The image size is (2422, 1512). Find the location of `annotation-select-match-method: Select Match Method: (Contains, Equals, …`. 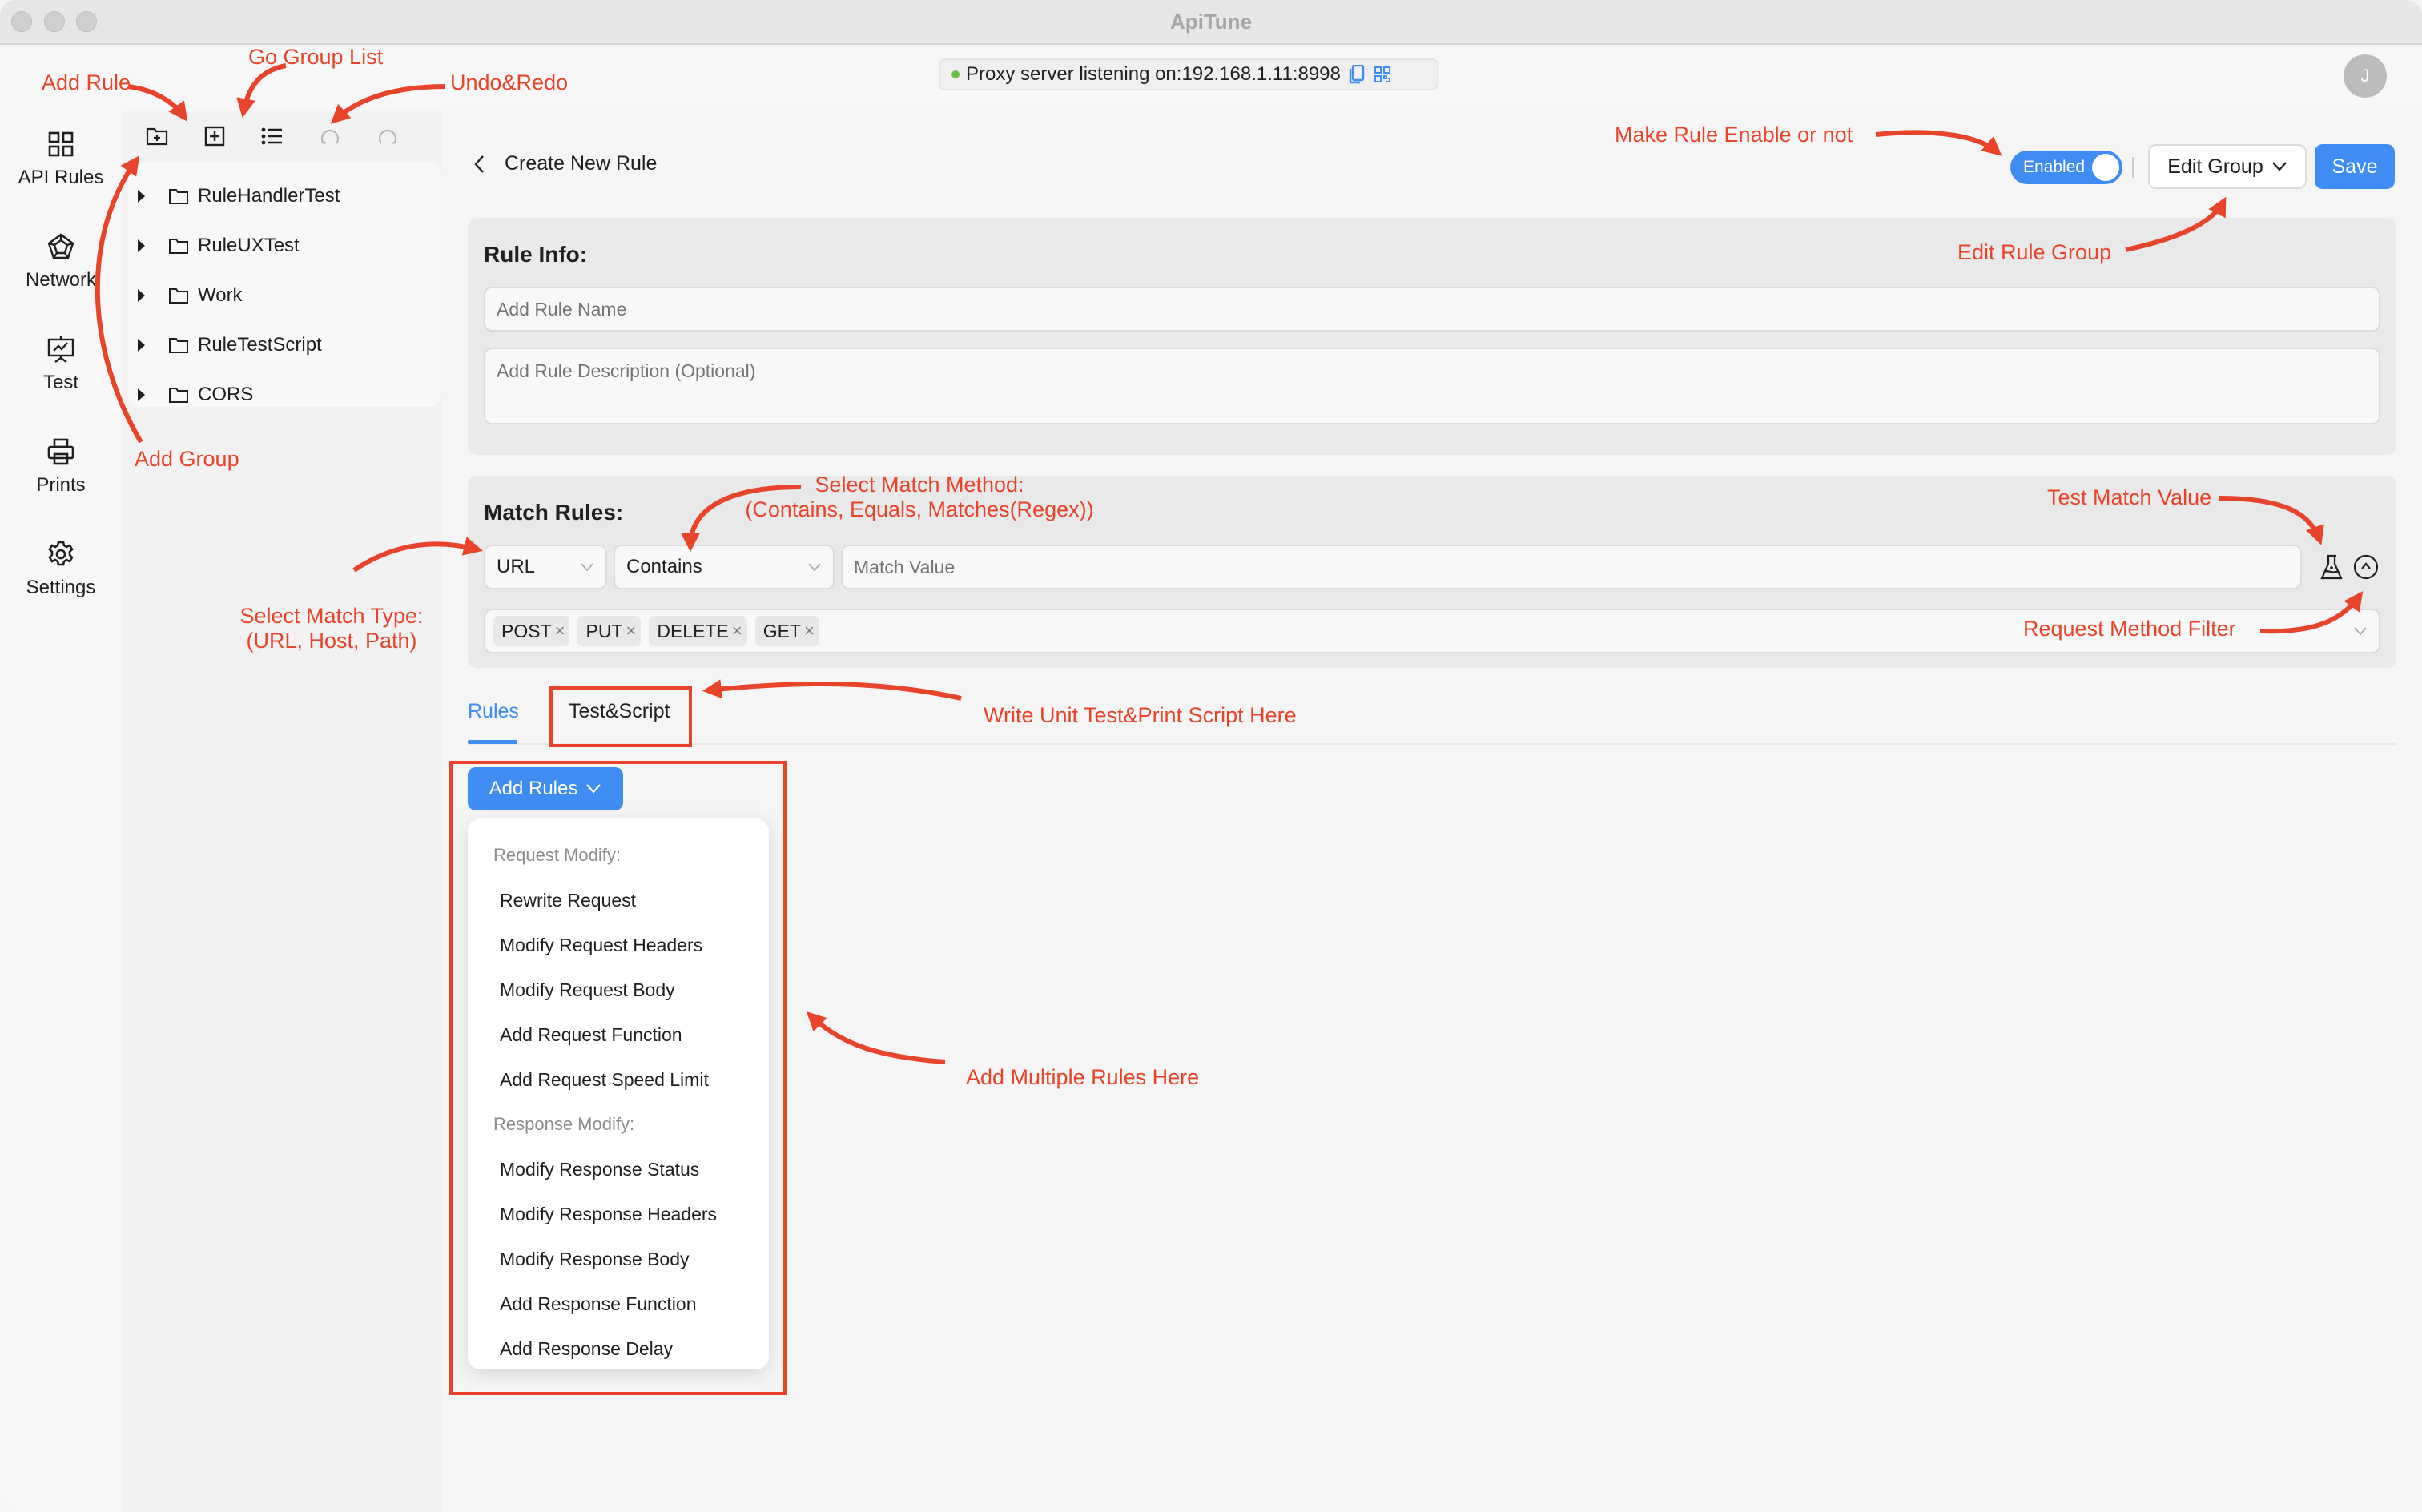

annotation-select-match-method: Select Match Method: (Contains, Equals, … is located at coordinates (919, 497).